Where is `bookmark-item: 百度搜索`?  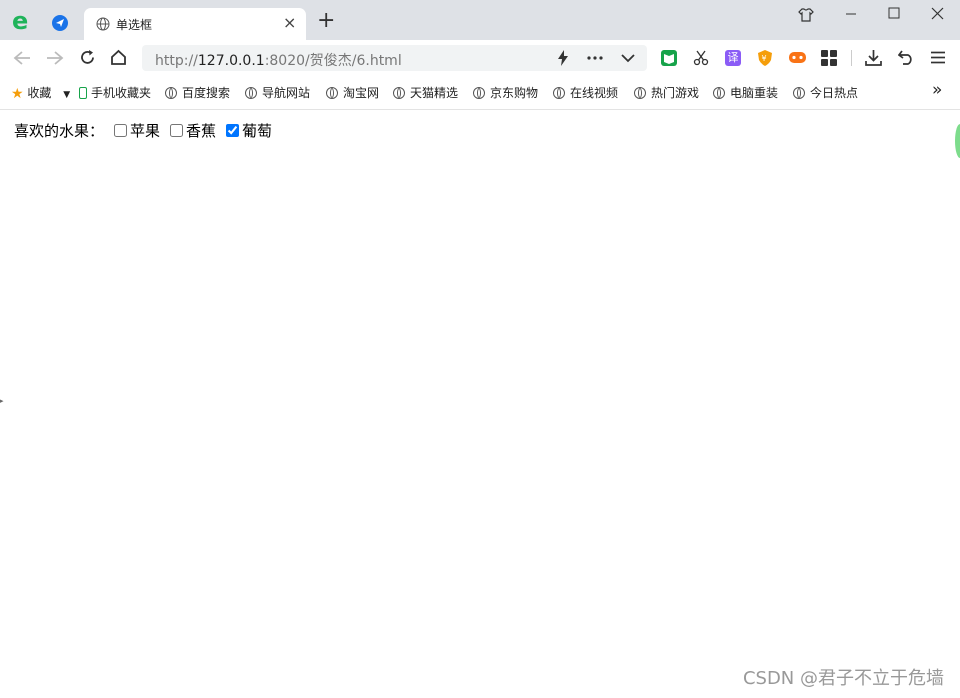
bookmark-item: 百度搜索 is located at coordinates (197, 92).